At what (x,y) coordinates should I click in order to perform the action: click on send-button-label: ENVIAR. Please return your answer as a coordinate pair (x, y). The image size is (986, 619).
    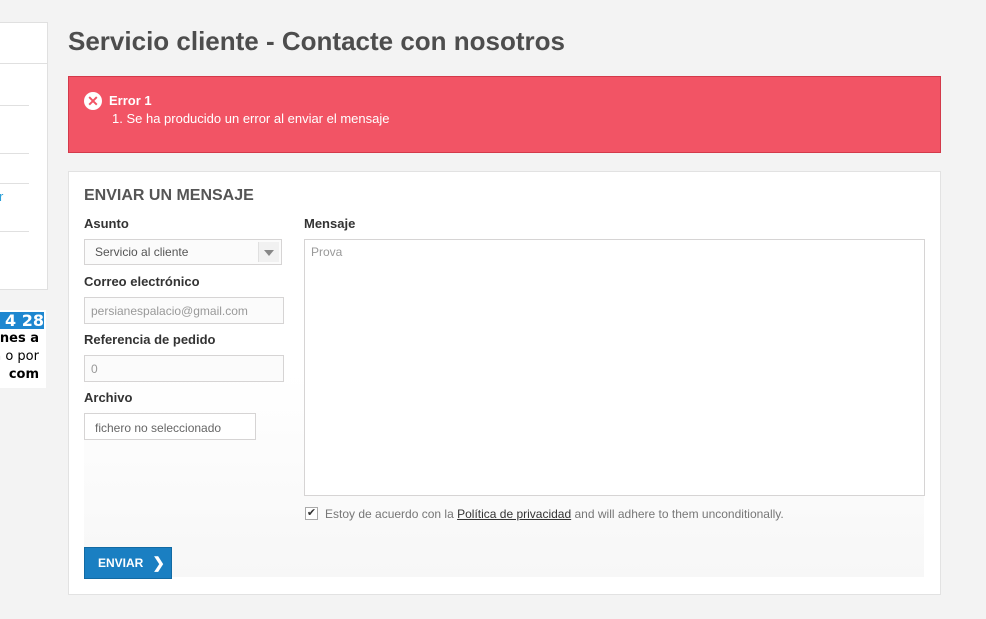
    Looking at the image, I should click on (121, 563).